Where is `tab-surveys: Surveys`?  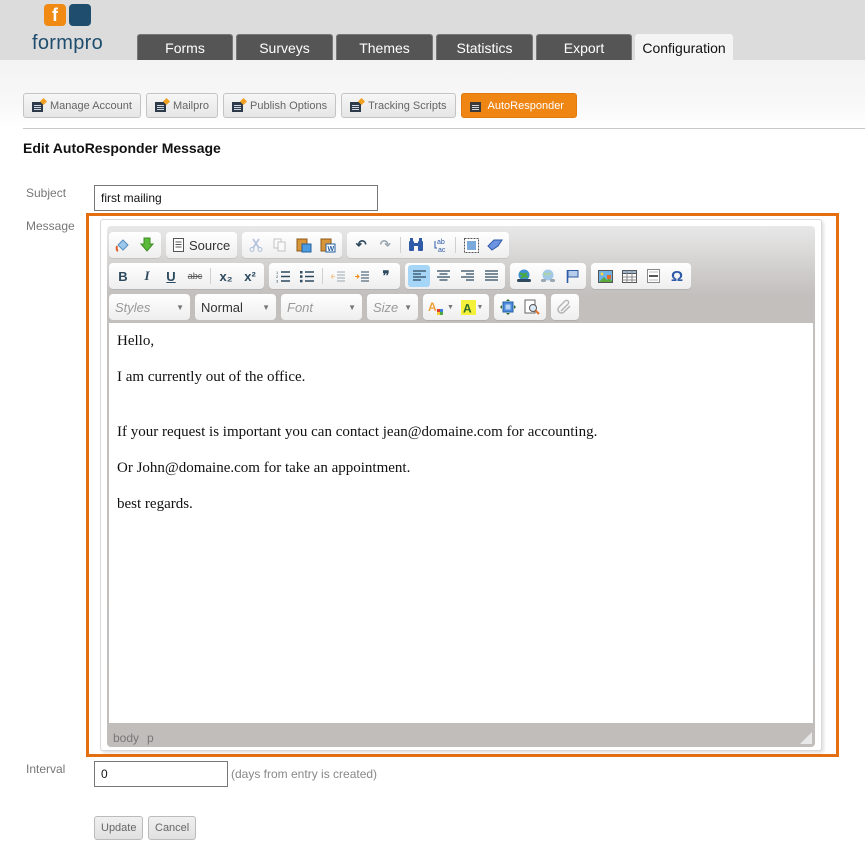
tab-surveys: Surveys is located at coordinates (284, 47).